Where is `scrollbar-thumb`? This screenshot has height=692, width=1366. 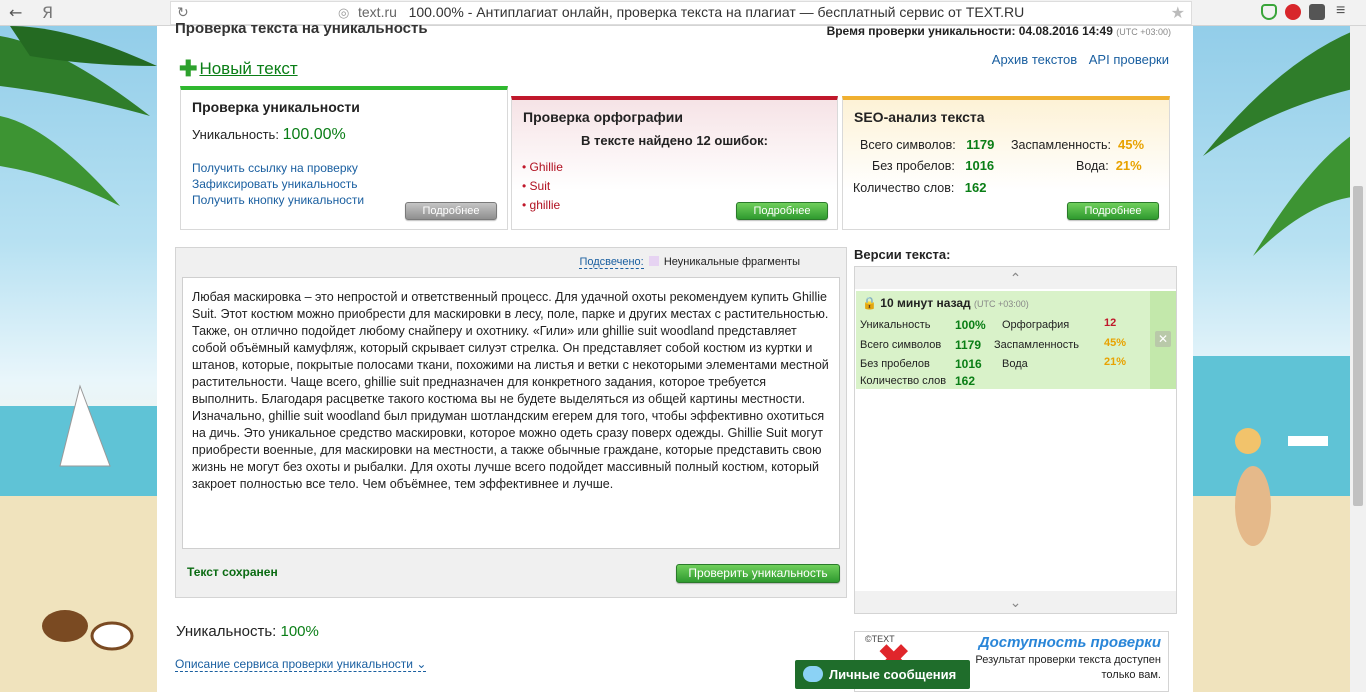
scrollbar-thumb is located at coordinates (1358, 346).